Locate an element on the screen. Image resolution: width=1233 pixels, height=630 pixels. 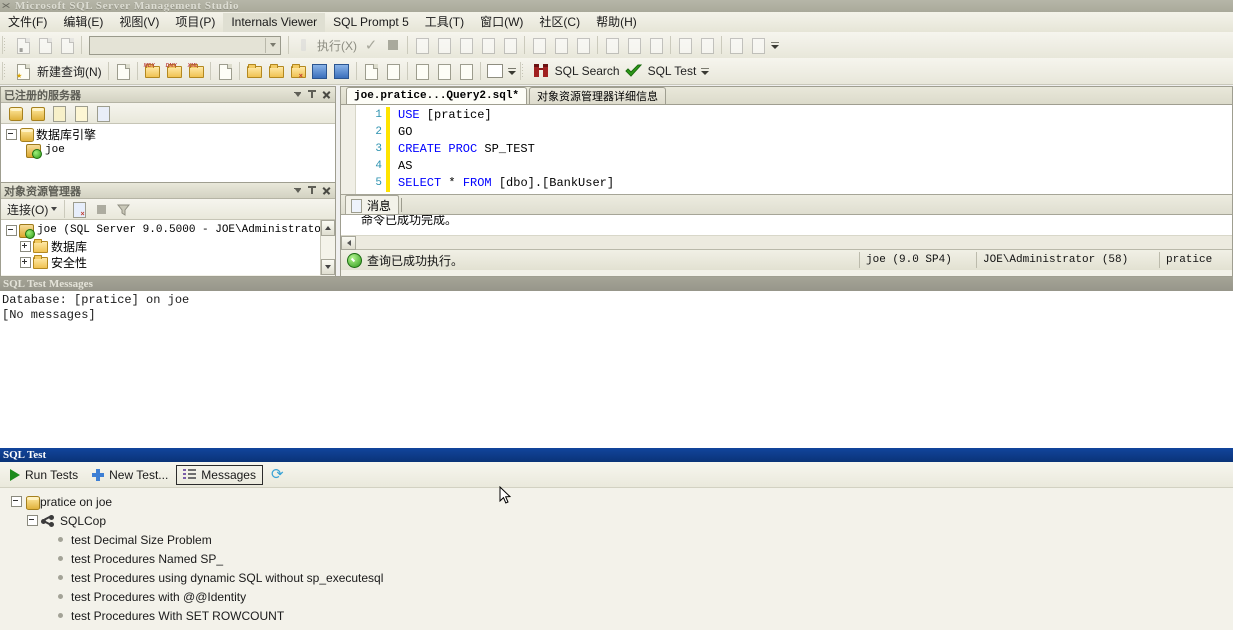
test-tree-row: test Decimal Size Problem is located at coordinates (619, 539).